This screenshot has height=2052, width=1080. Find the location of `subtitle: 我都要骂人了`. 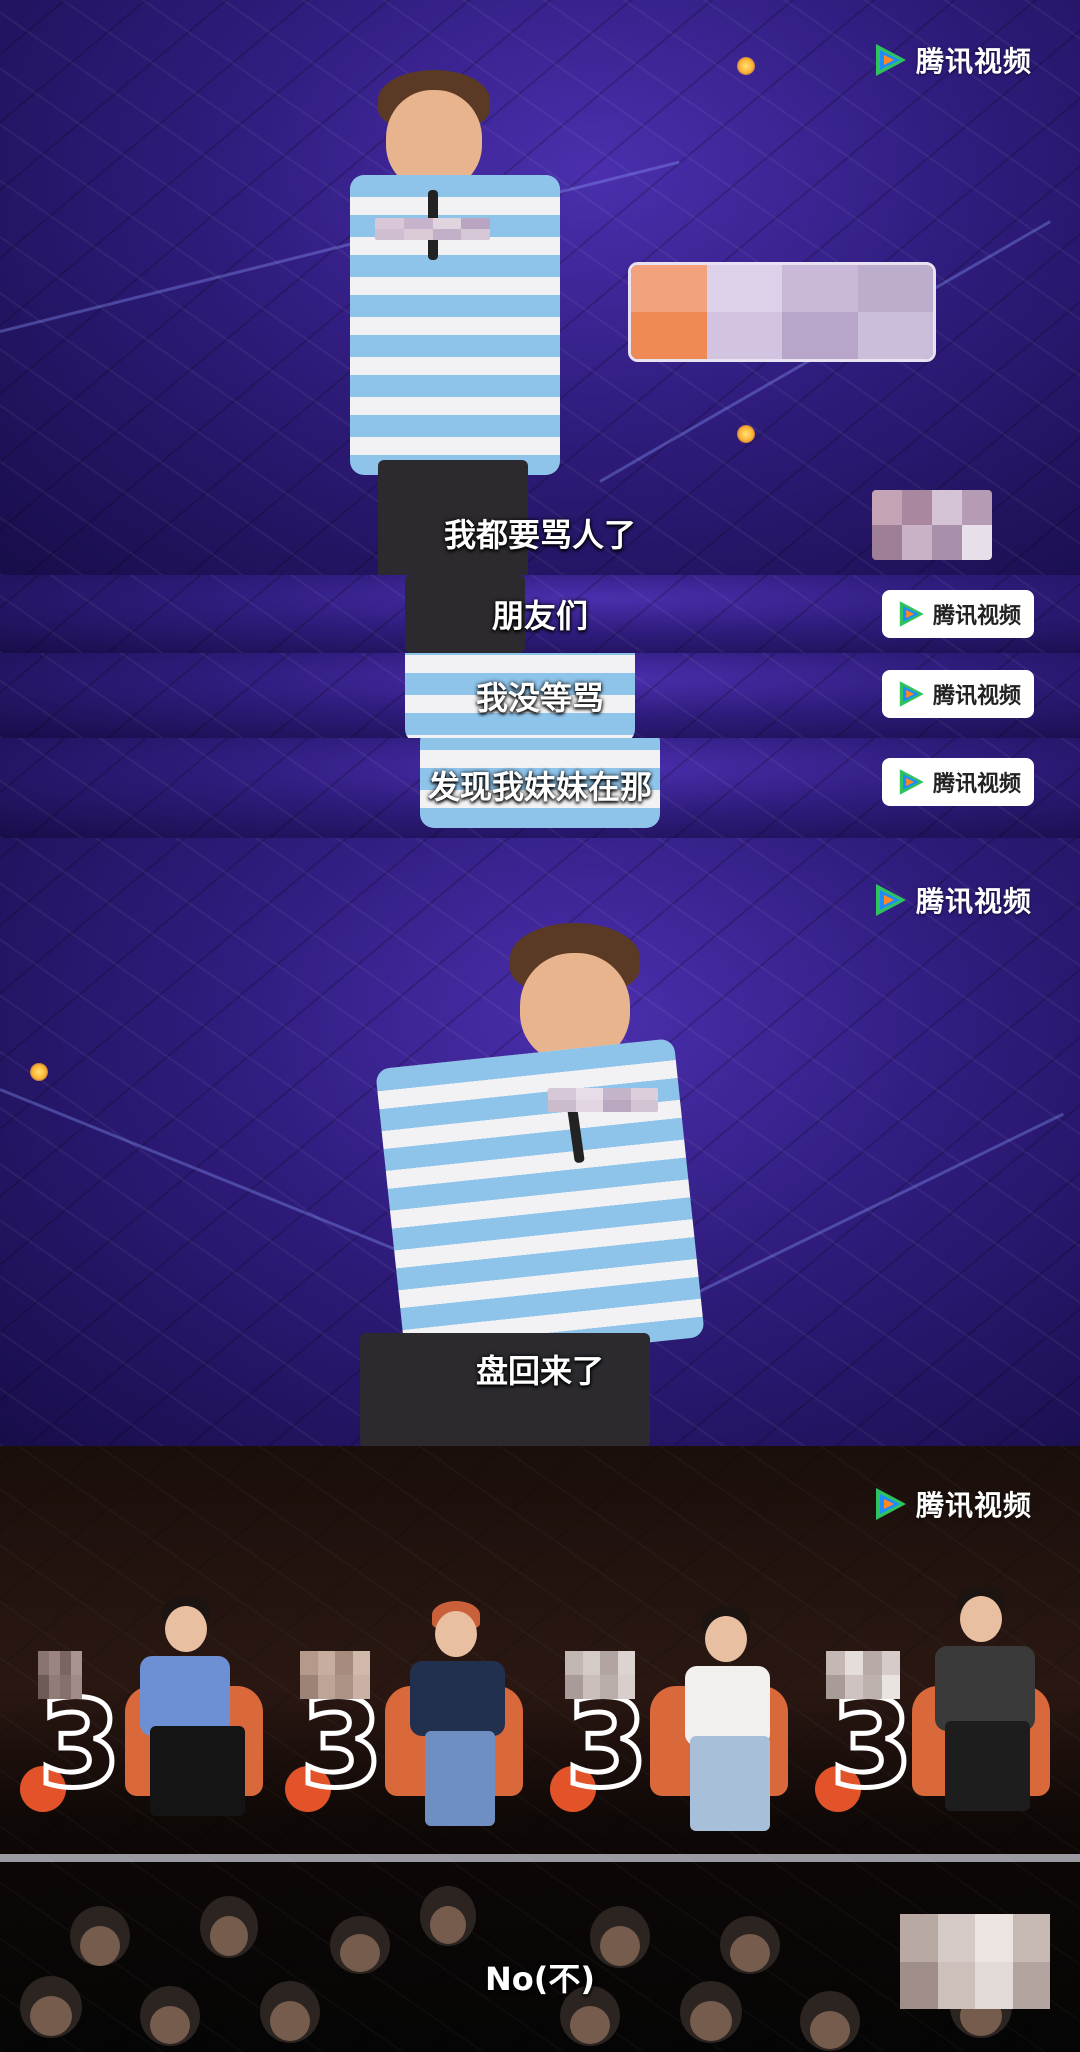

subtitle: 我都要骂人了 is located at coordinates (539, 535).